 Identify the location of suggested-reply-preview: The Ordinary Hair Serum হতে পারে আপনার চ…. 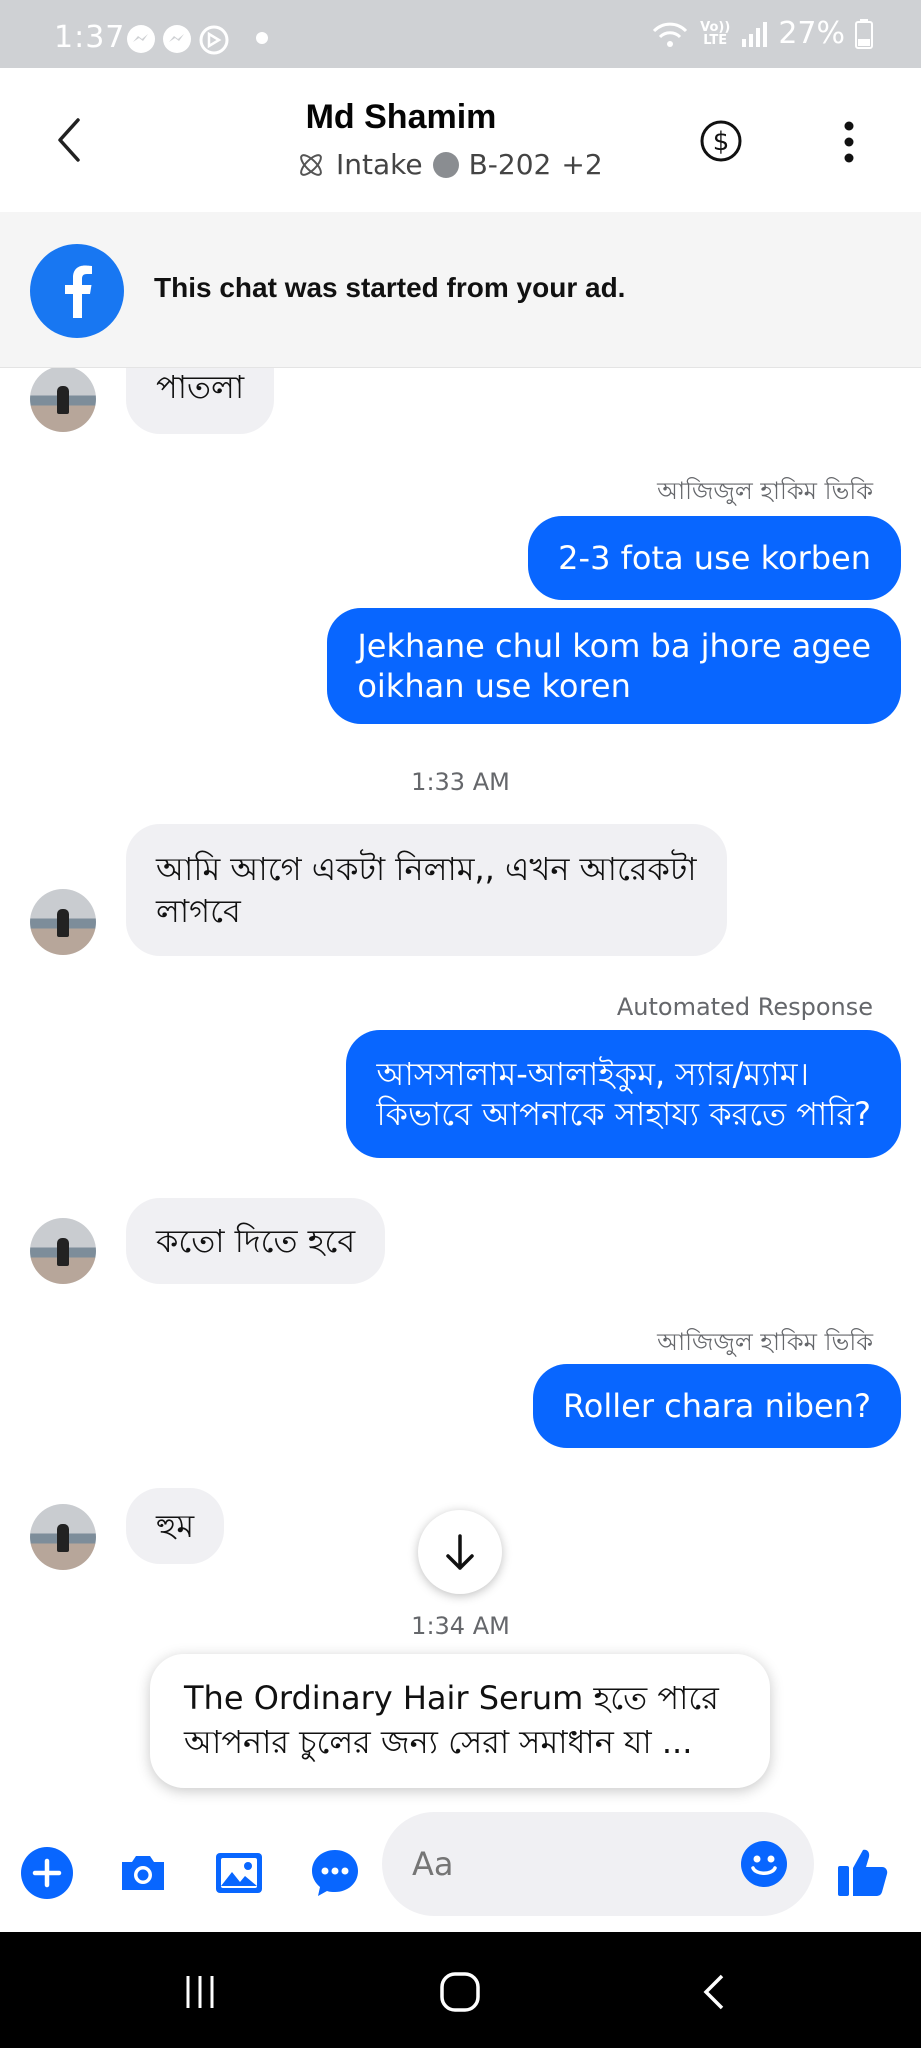
(460, 1721).